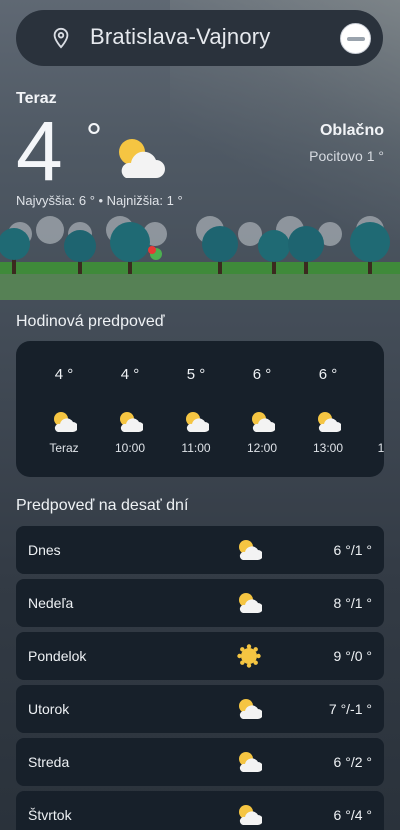 This screenshot has width=400, height=830. Describe the element at coordinates (94, 138) in the screenshot. I see `current-degree-symbol: °` at that location.